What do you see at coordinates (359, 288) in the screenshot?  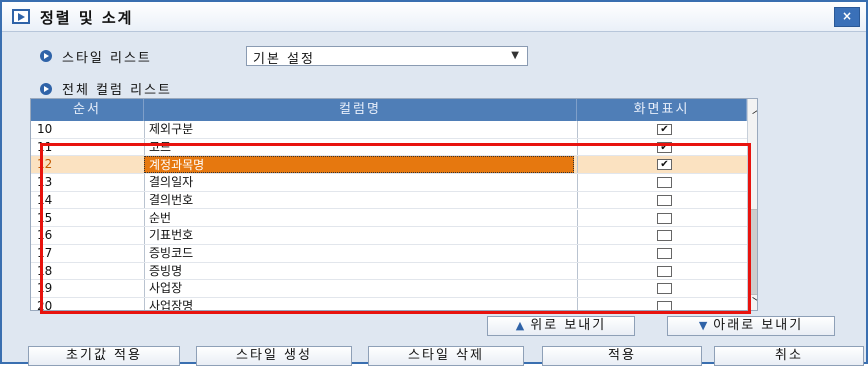 I see `column-name-cell: 사업장` at bounding box center [359, 288].